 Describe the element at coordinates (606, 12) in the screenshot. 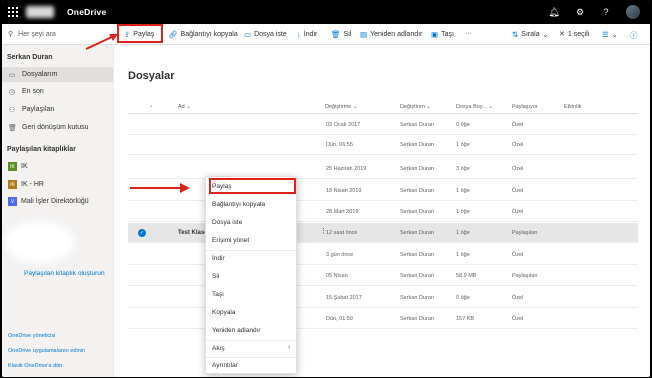

I see `help-icon: ?` at that location.